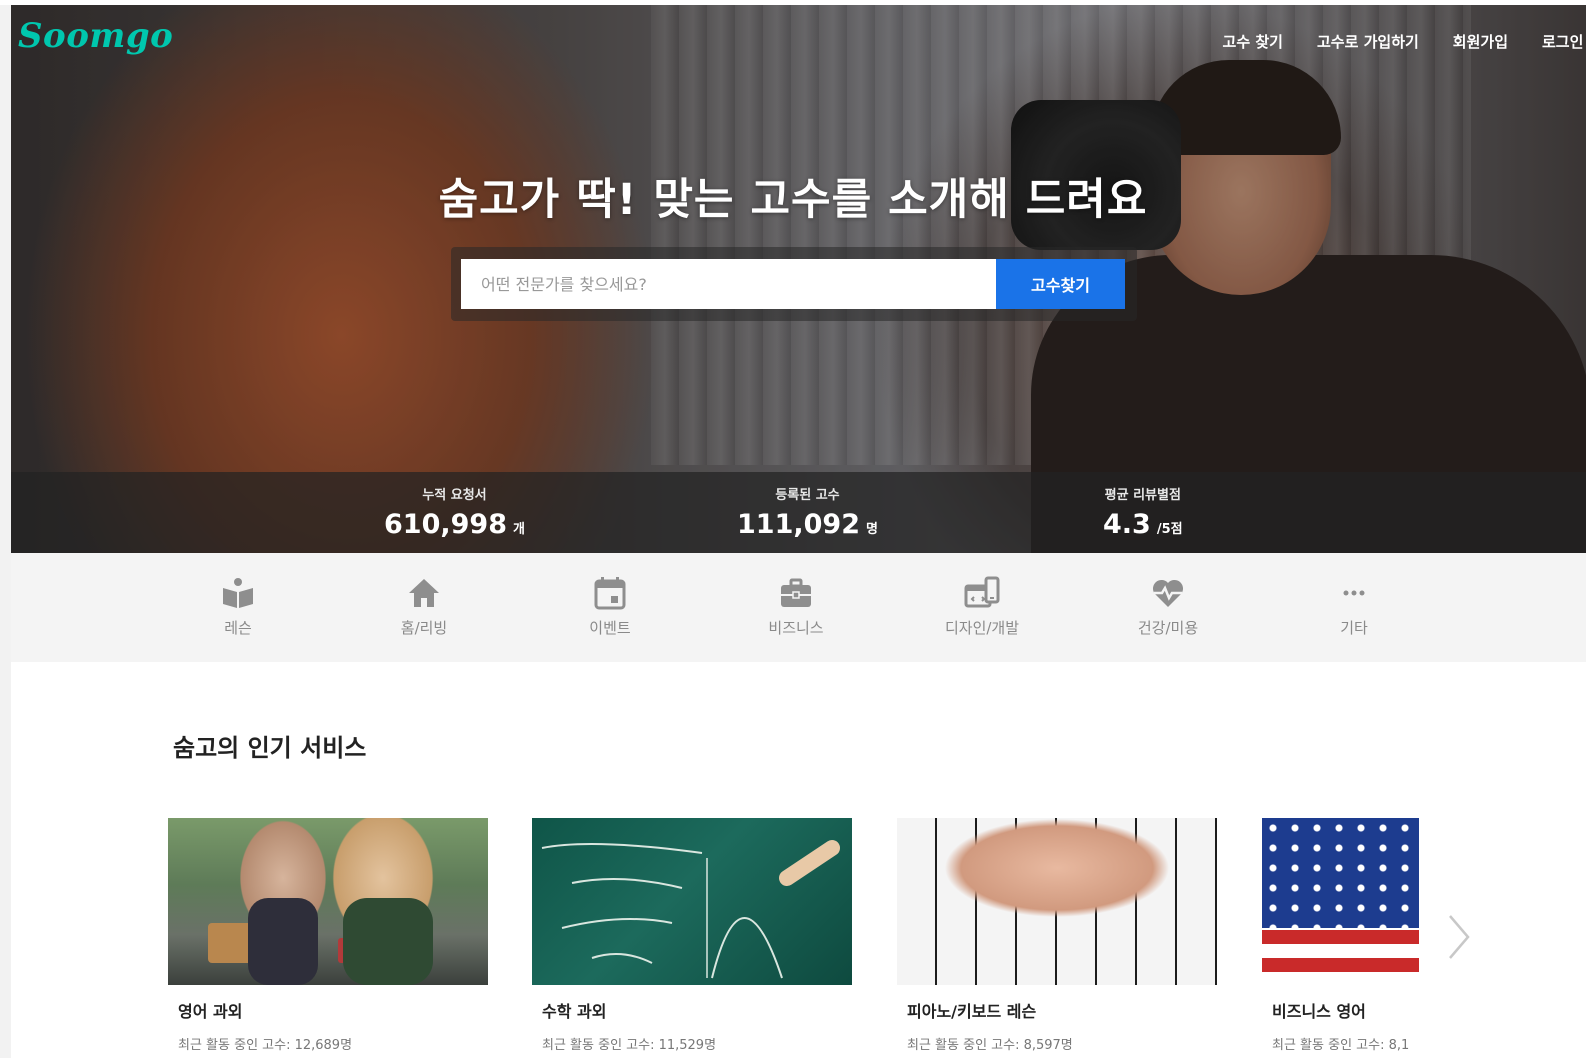  What do you see at coordinates (871, 529) in the screenshot?
I see `stat-unit: 명` at bounding box center [871, 529].